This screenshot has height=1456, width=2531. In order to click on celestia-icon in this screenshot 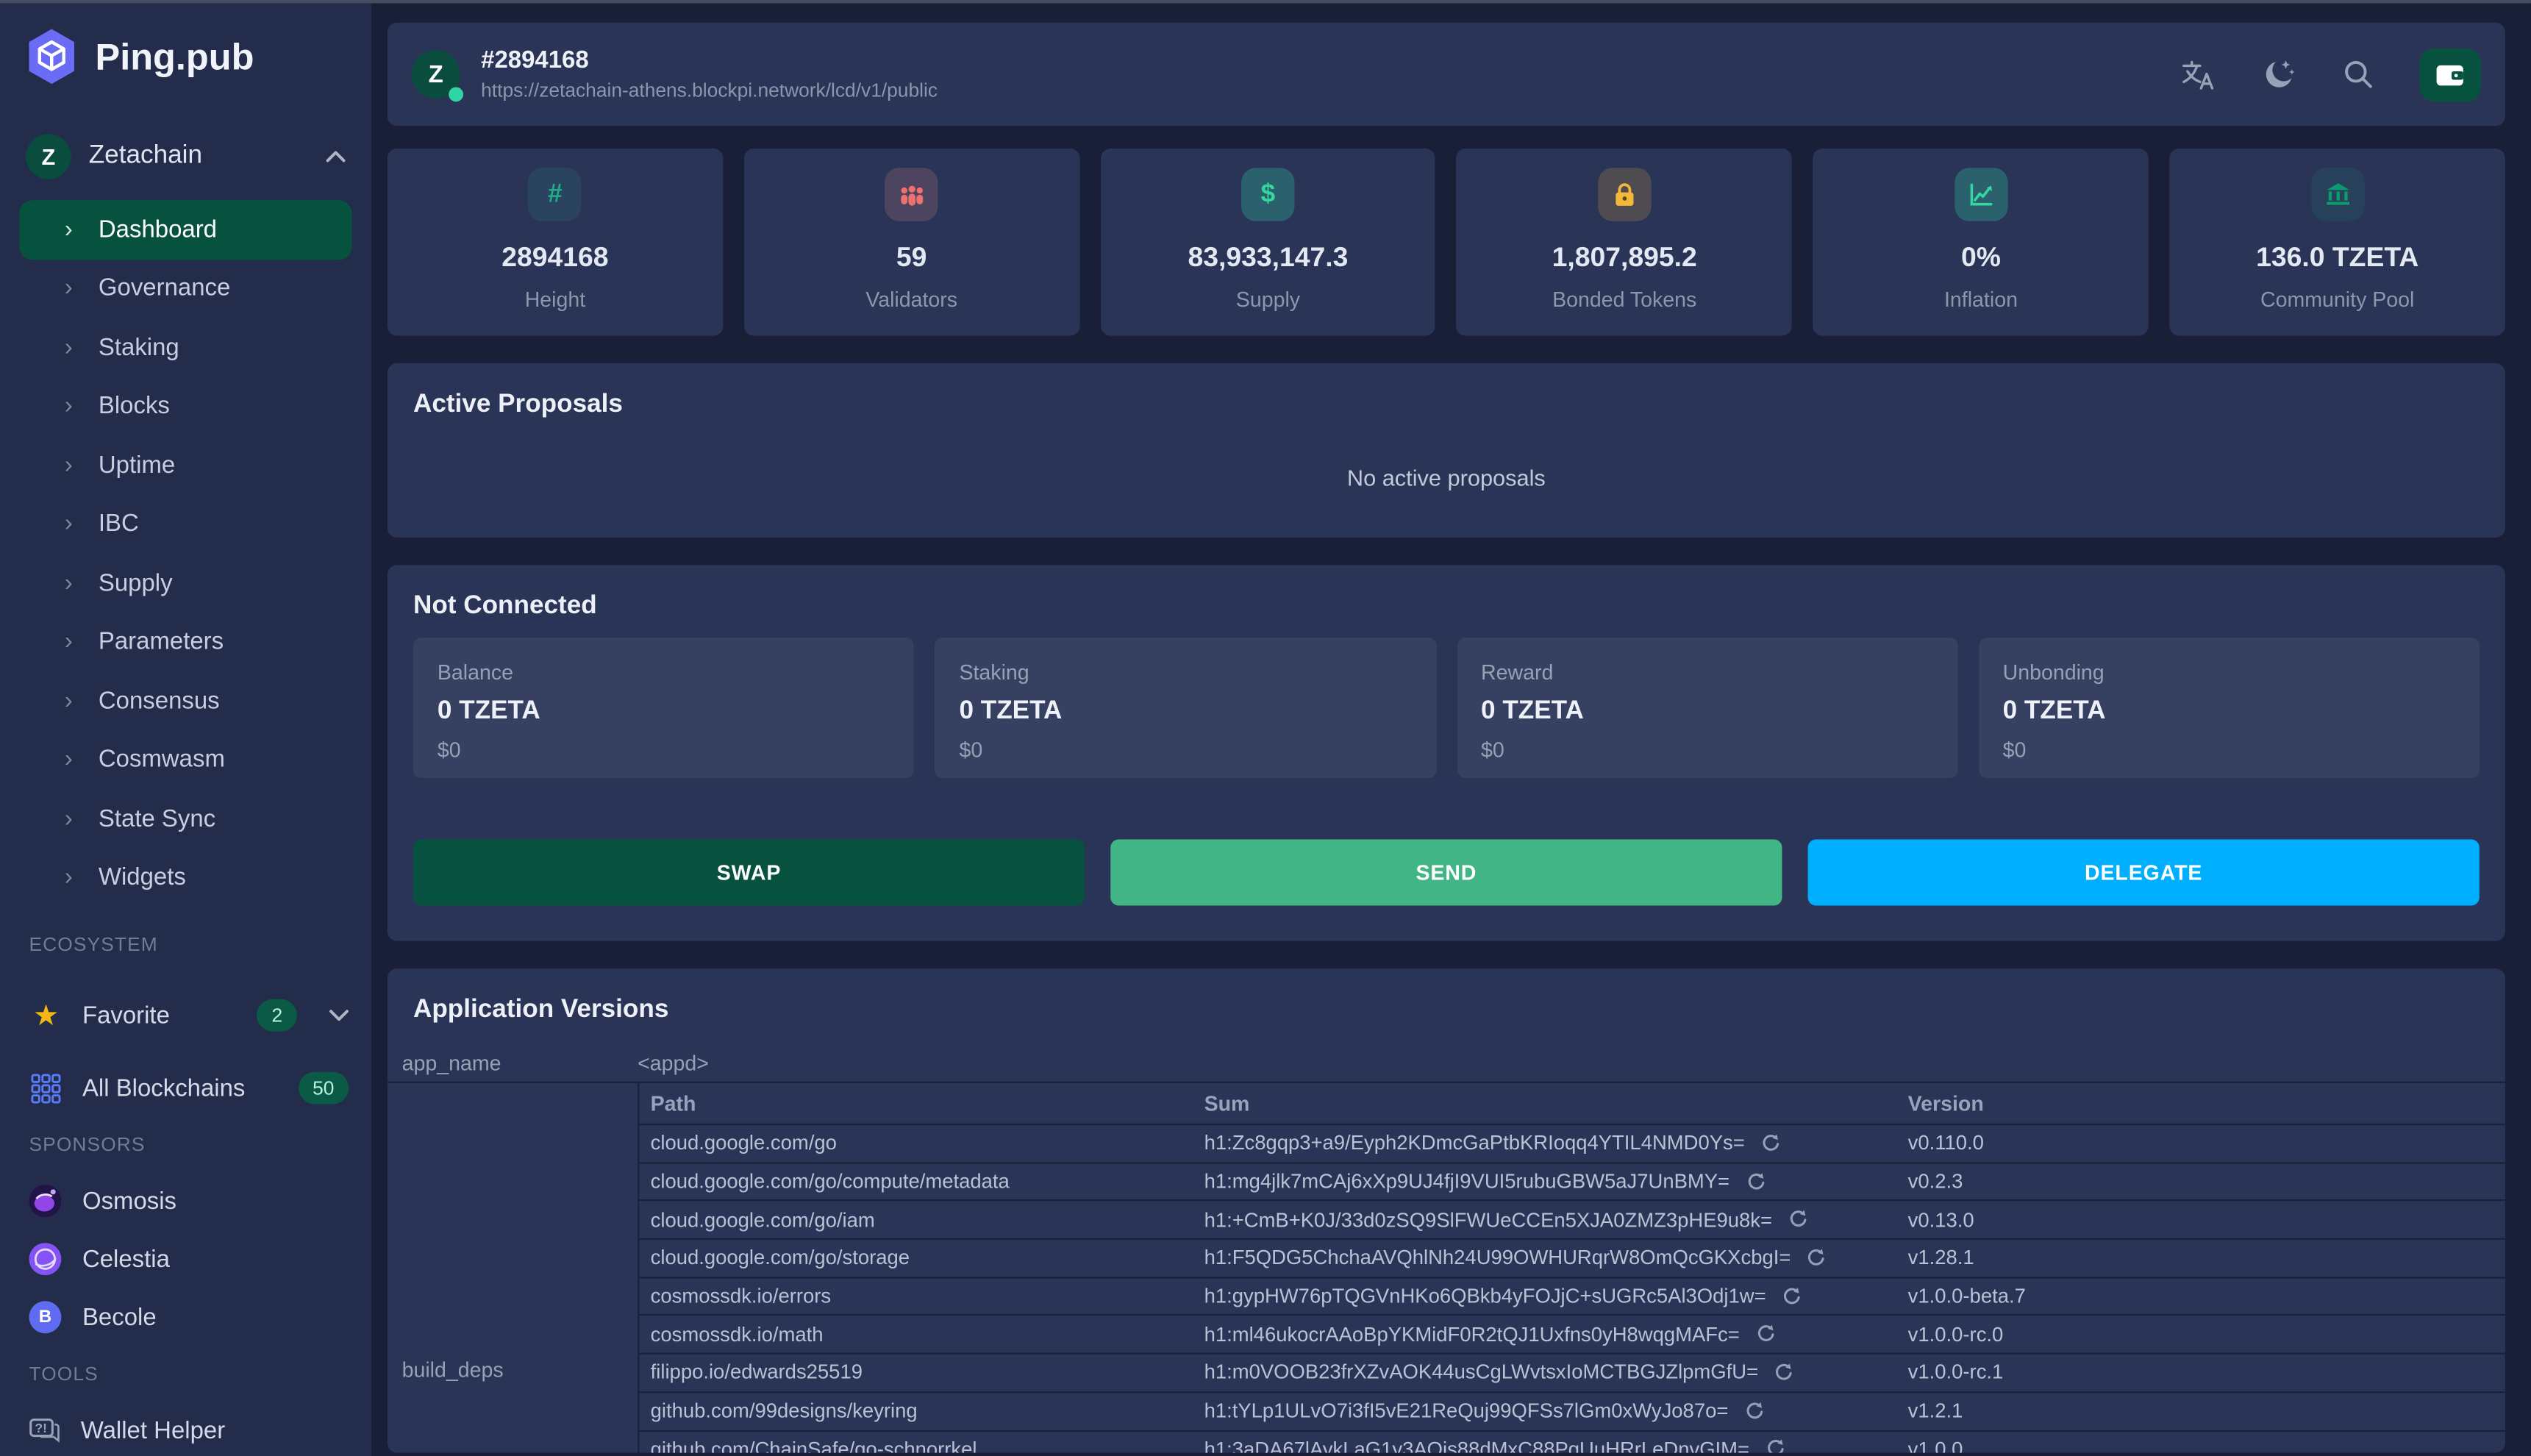, I will do `click(46, 1259)`.